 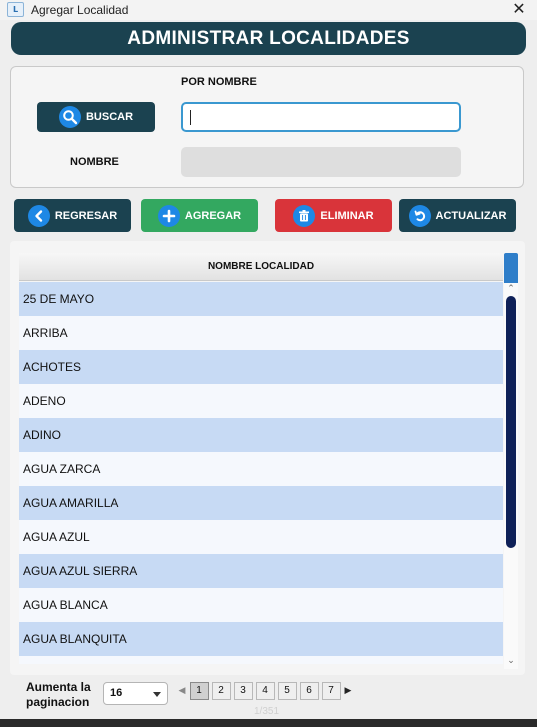 I want to click on close-icon: ✕, so click(x=519, y=10).